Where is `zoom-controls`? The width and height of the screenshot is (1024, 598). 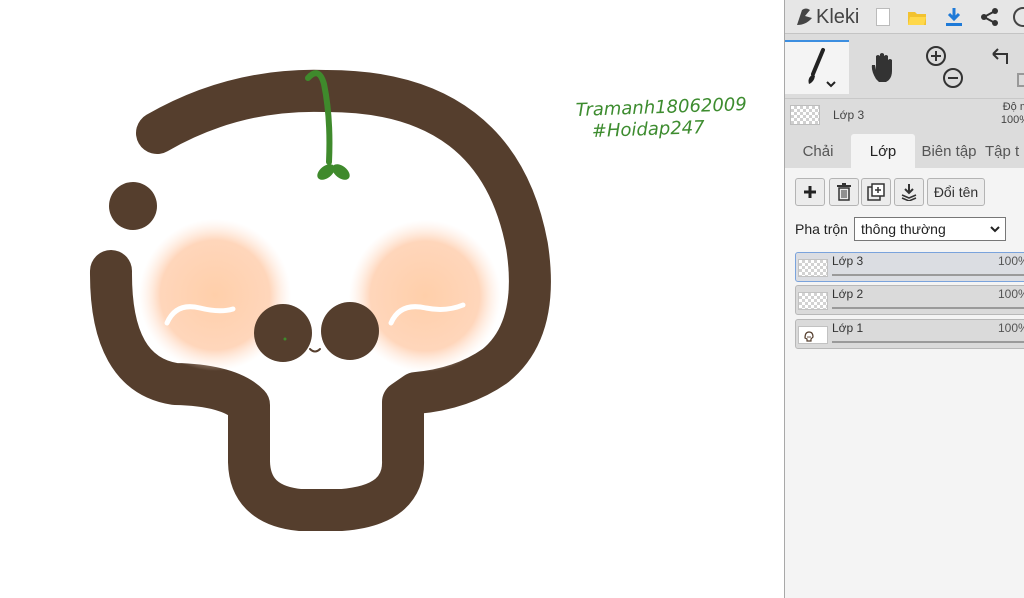
zoom-controls is located at coordinates (946, 67).